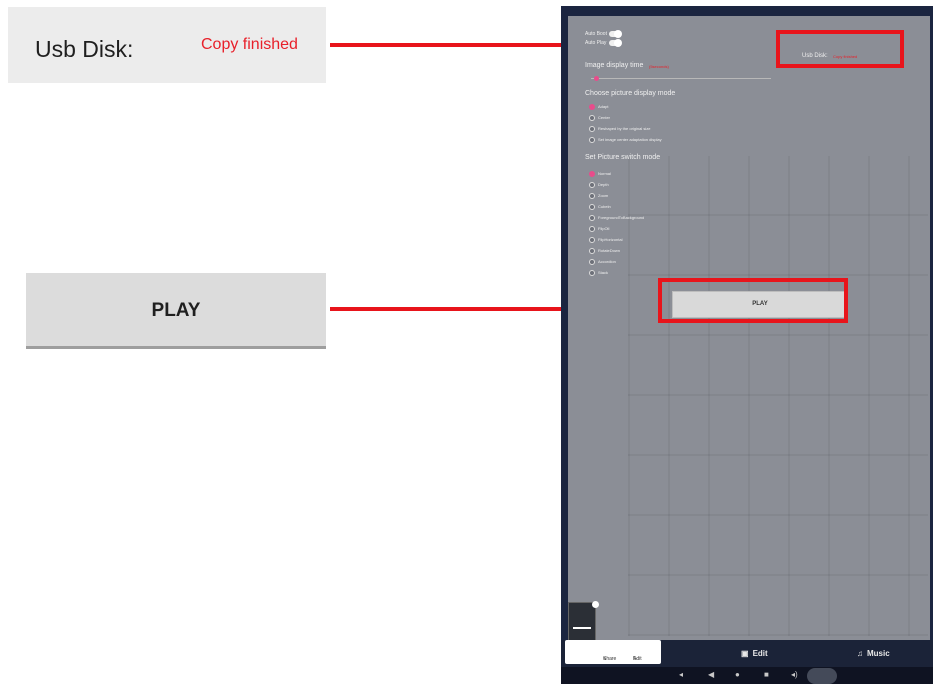  Describe the element at coordinates (794, 674) in the screenshot. I see `volume-up-icon: ◂)` at that location.